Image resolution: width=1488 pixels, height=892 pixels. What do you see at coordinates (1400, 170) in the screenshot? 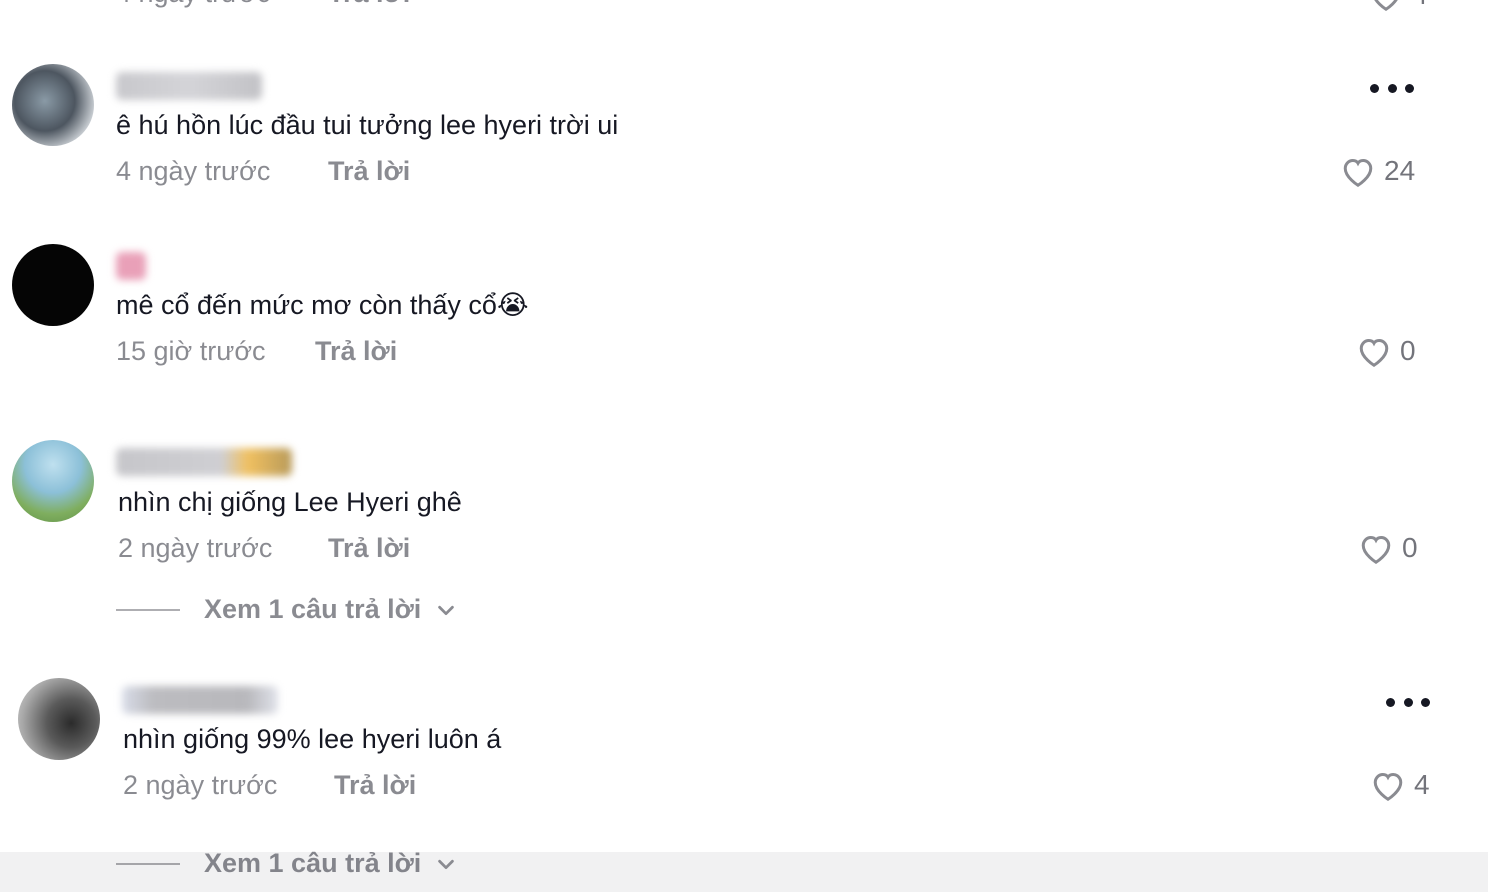
I see `like-count: 24` at bounding box center [1400, 170].